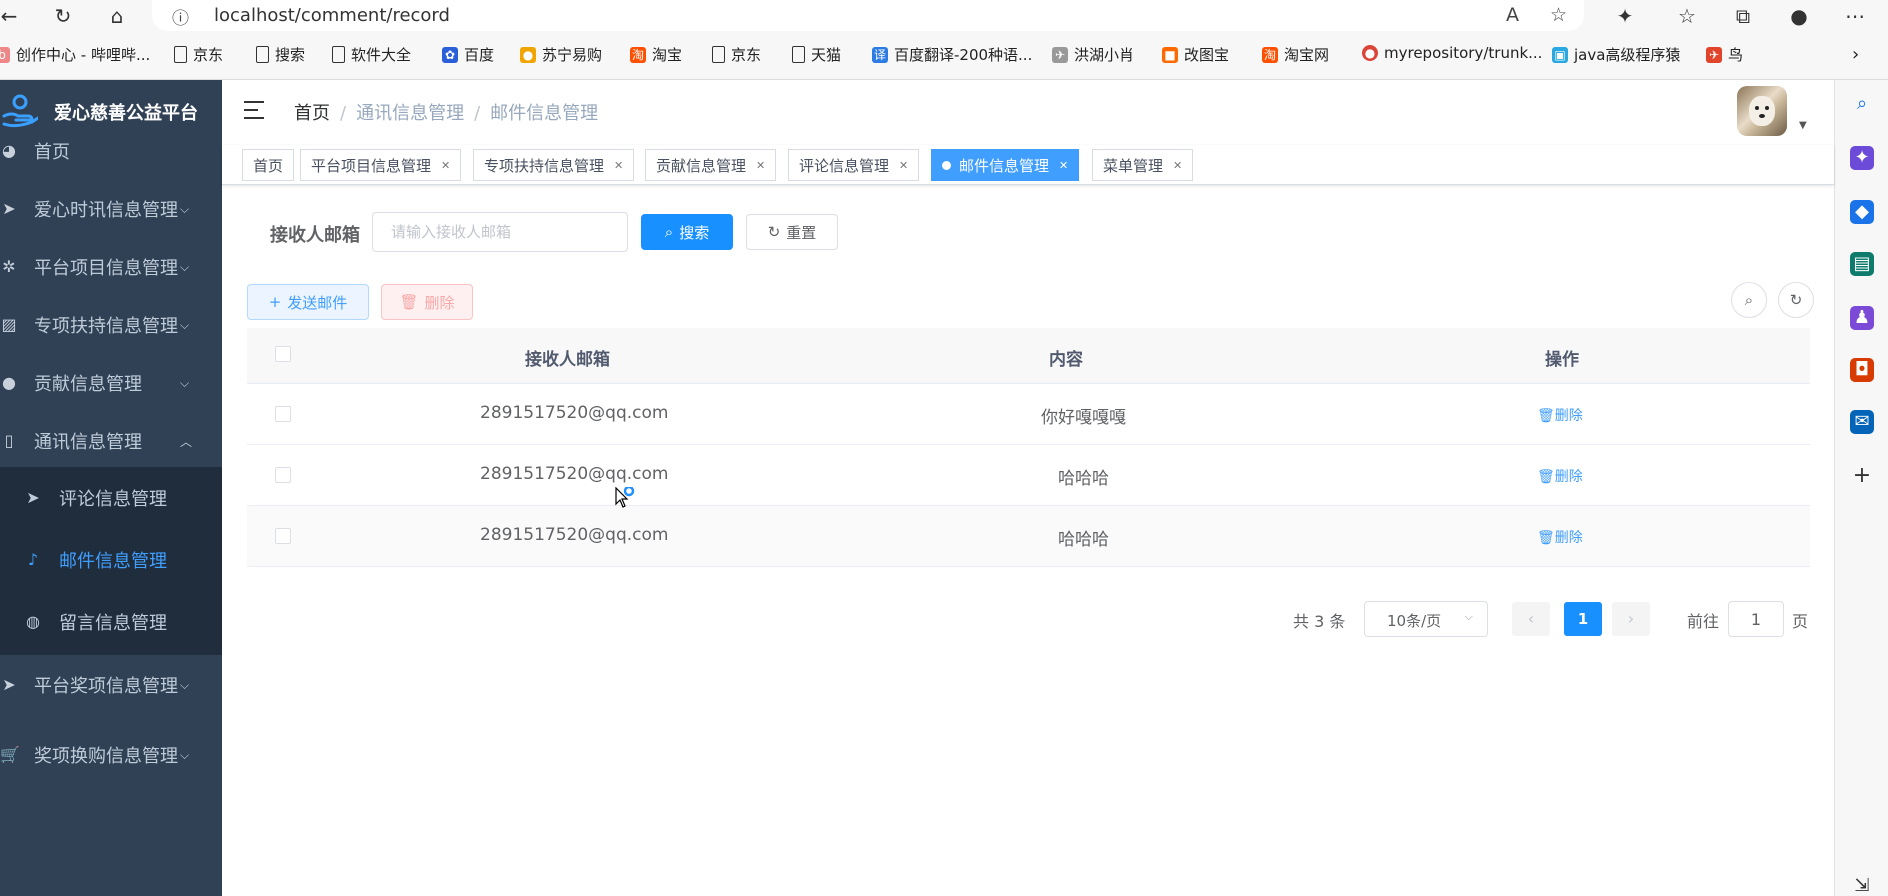 This screenshot has height=896, width=1888. I want to click on shopping-tag-icon: ◆, so click(1862, 212).